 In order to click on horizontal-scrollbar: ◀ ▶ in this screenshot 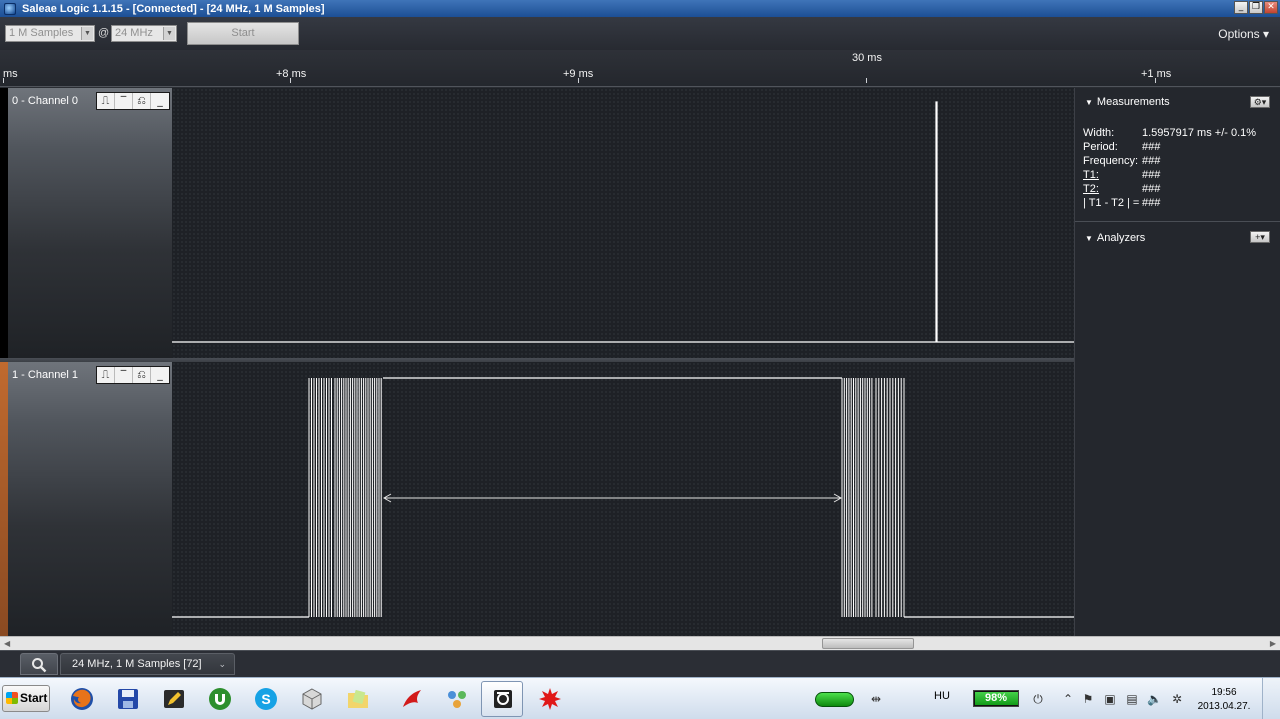, I will do `click(640, 643)`.